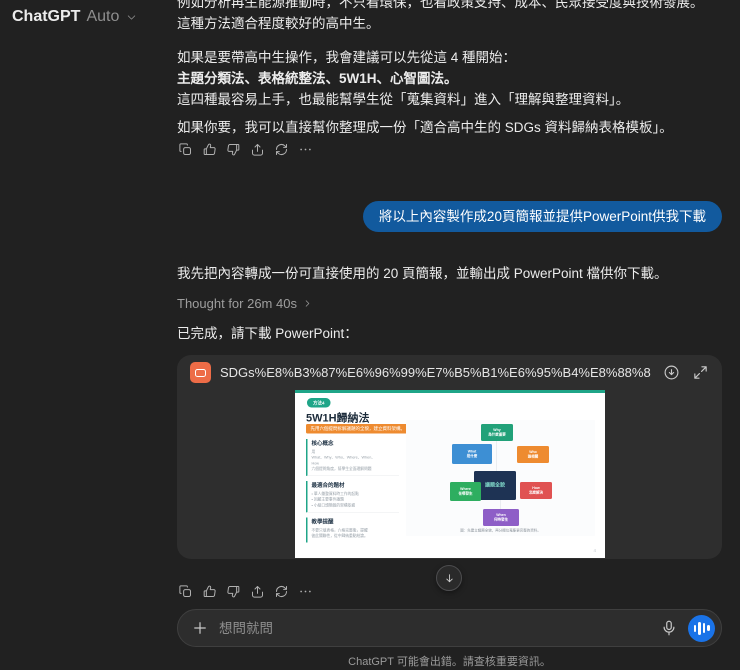 The image size is (740, 670). What do you see at coordinates (594, 550) in the screenshot?
I see `slide-page-number: 4` at bounding box center [594, 550].